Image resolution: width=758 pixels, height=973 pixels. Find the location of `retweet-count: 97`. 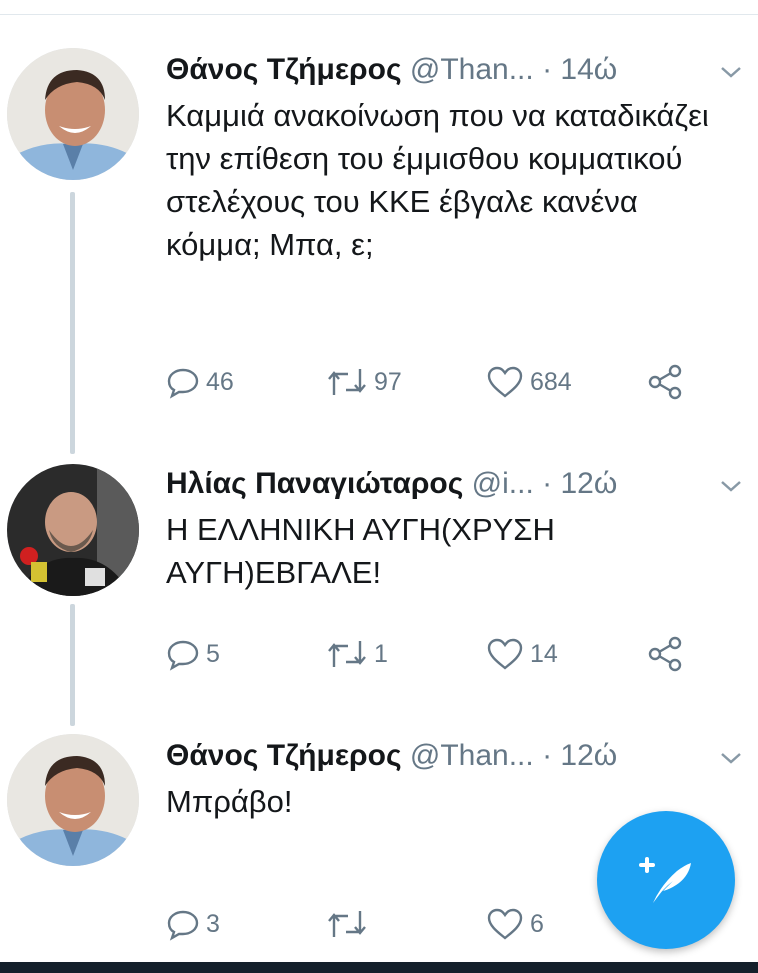

retweet-count: 97 is located at coordinates (388, 381).